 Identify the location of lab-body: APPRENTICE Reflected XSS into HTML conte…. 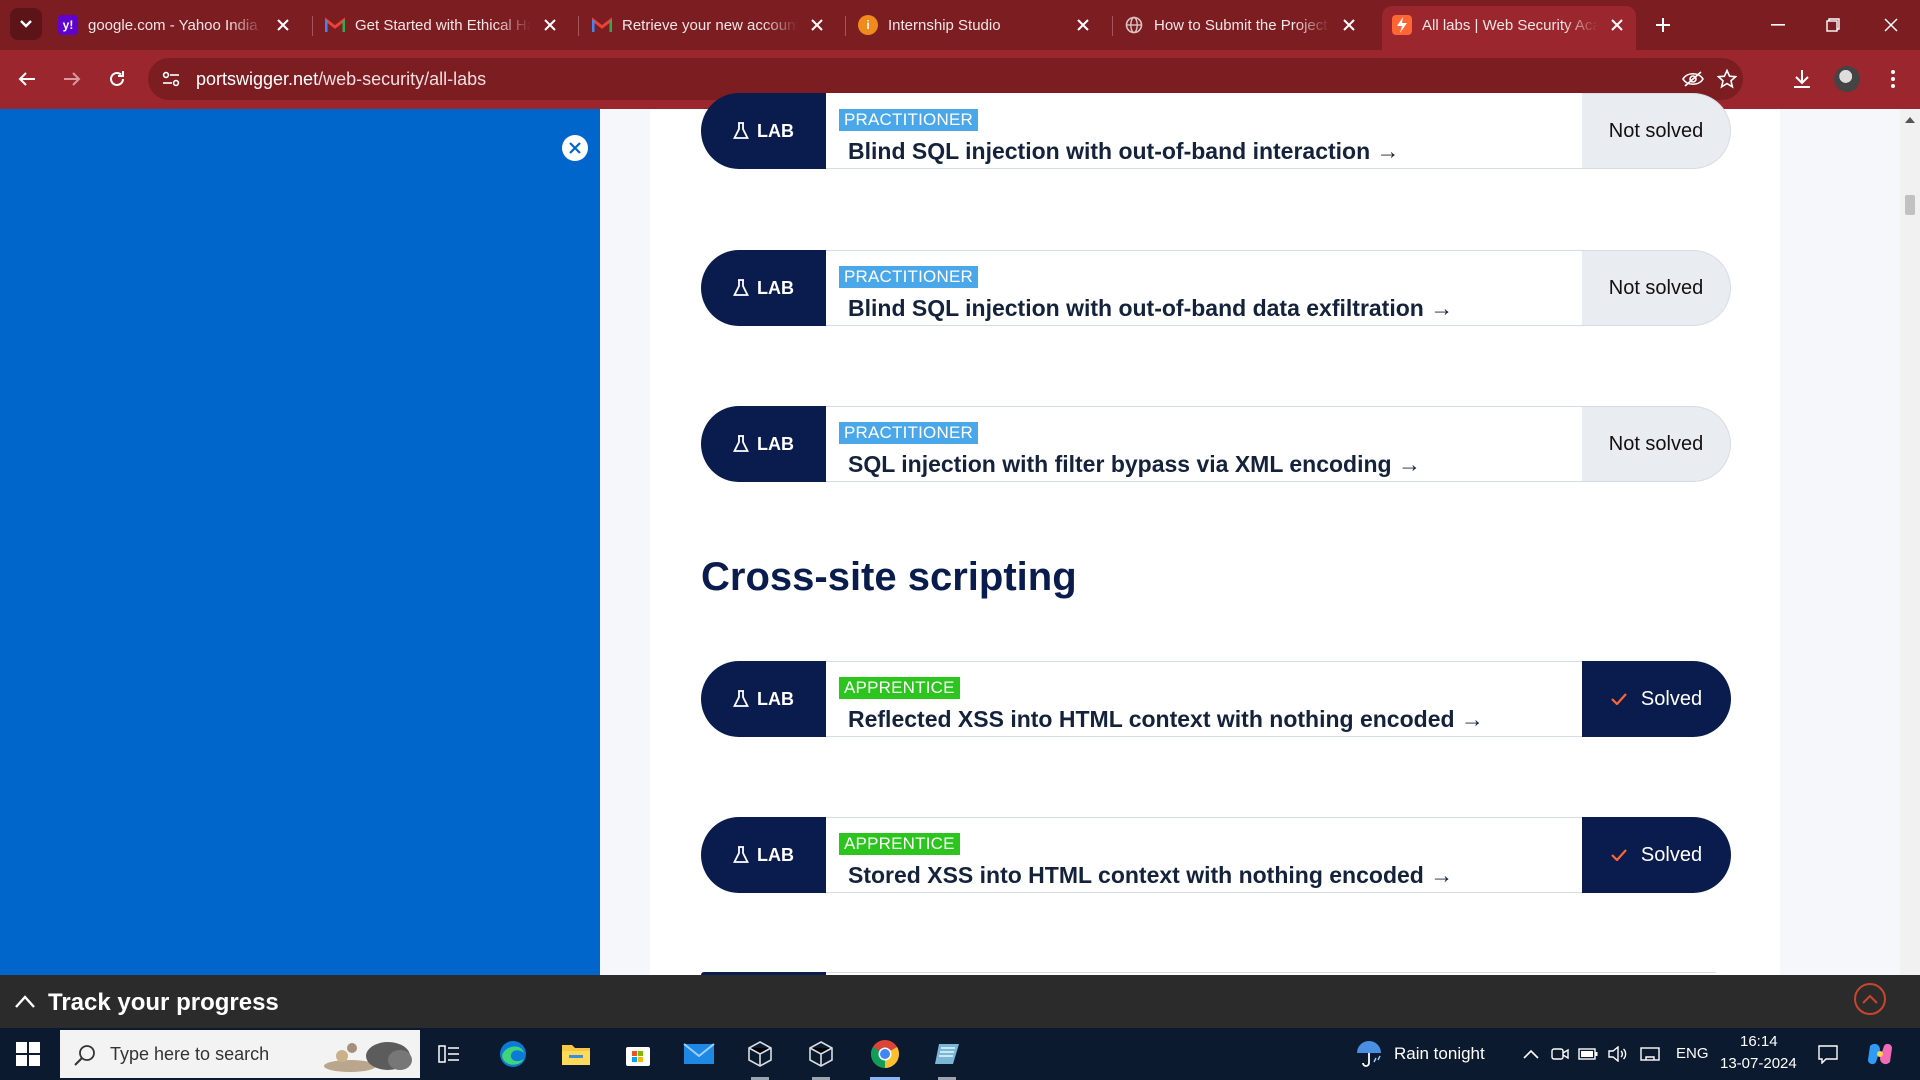
(1204, 699).